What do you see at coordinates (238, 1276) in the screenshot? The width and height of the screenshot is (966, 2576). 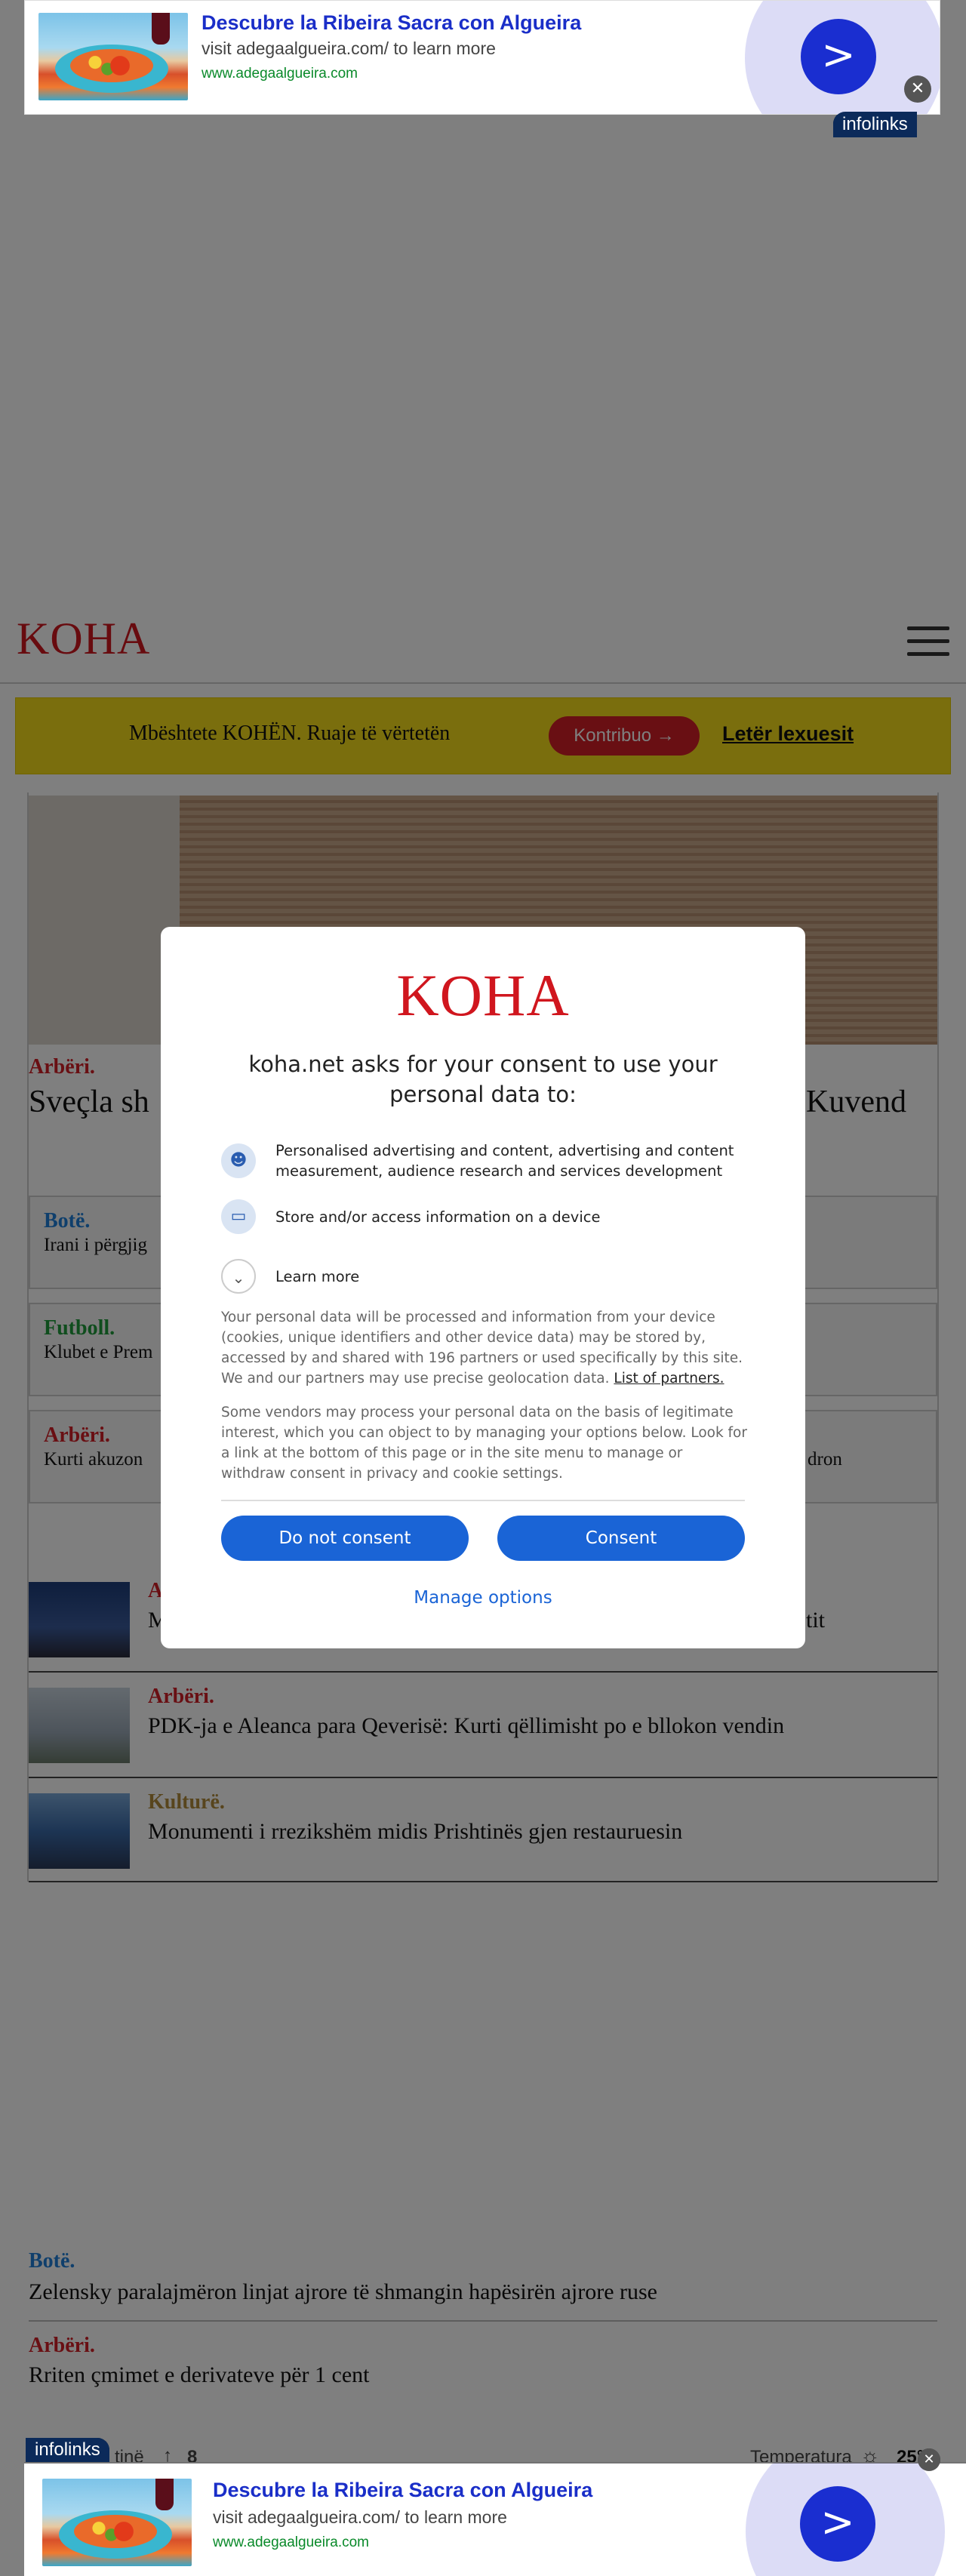 I see `chevron-down-icon: ⌄` at bounding box center [238, 1276].